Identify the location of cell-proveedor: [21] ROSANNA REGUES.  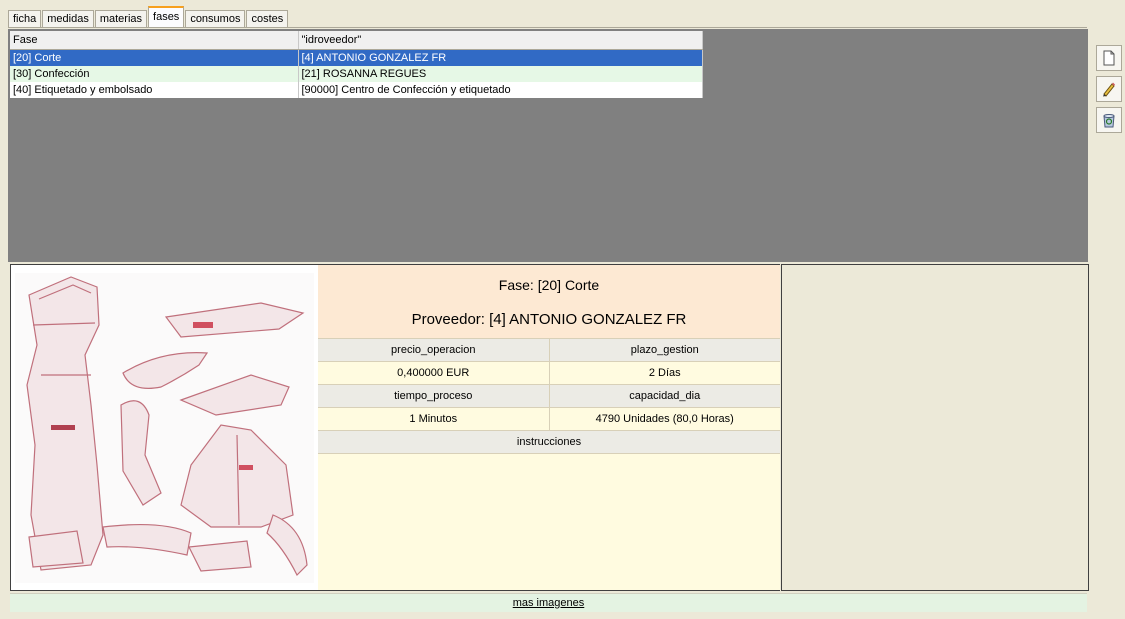
(500, 74).